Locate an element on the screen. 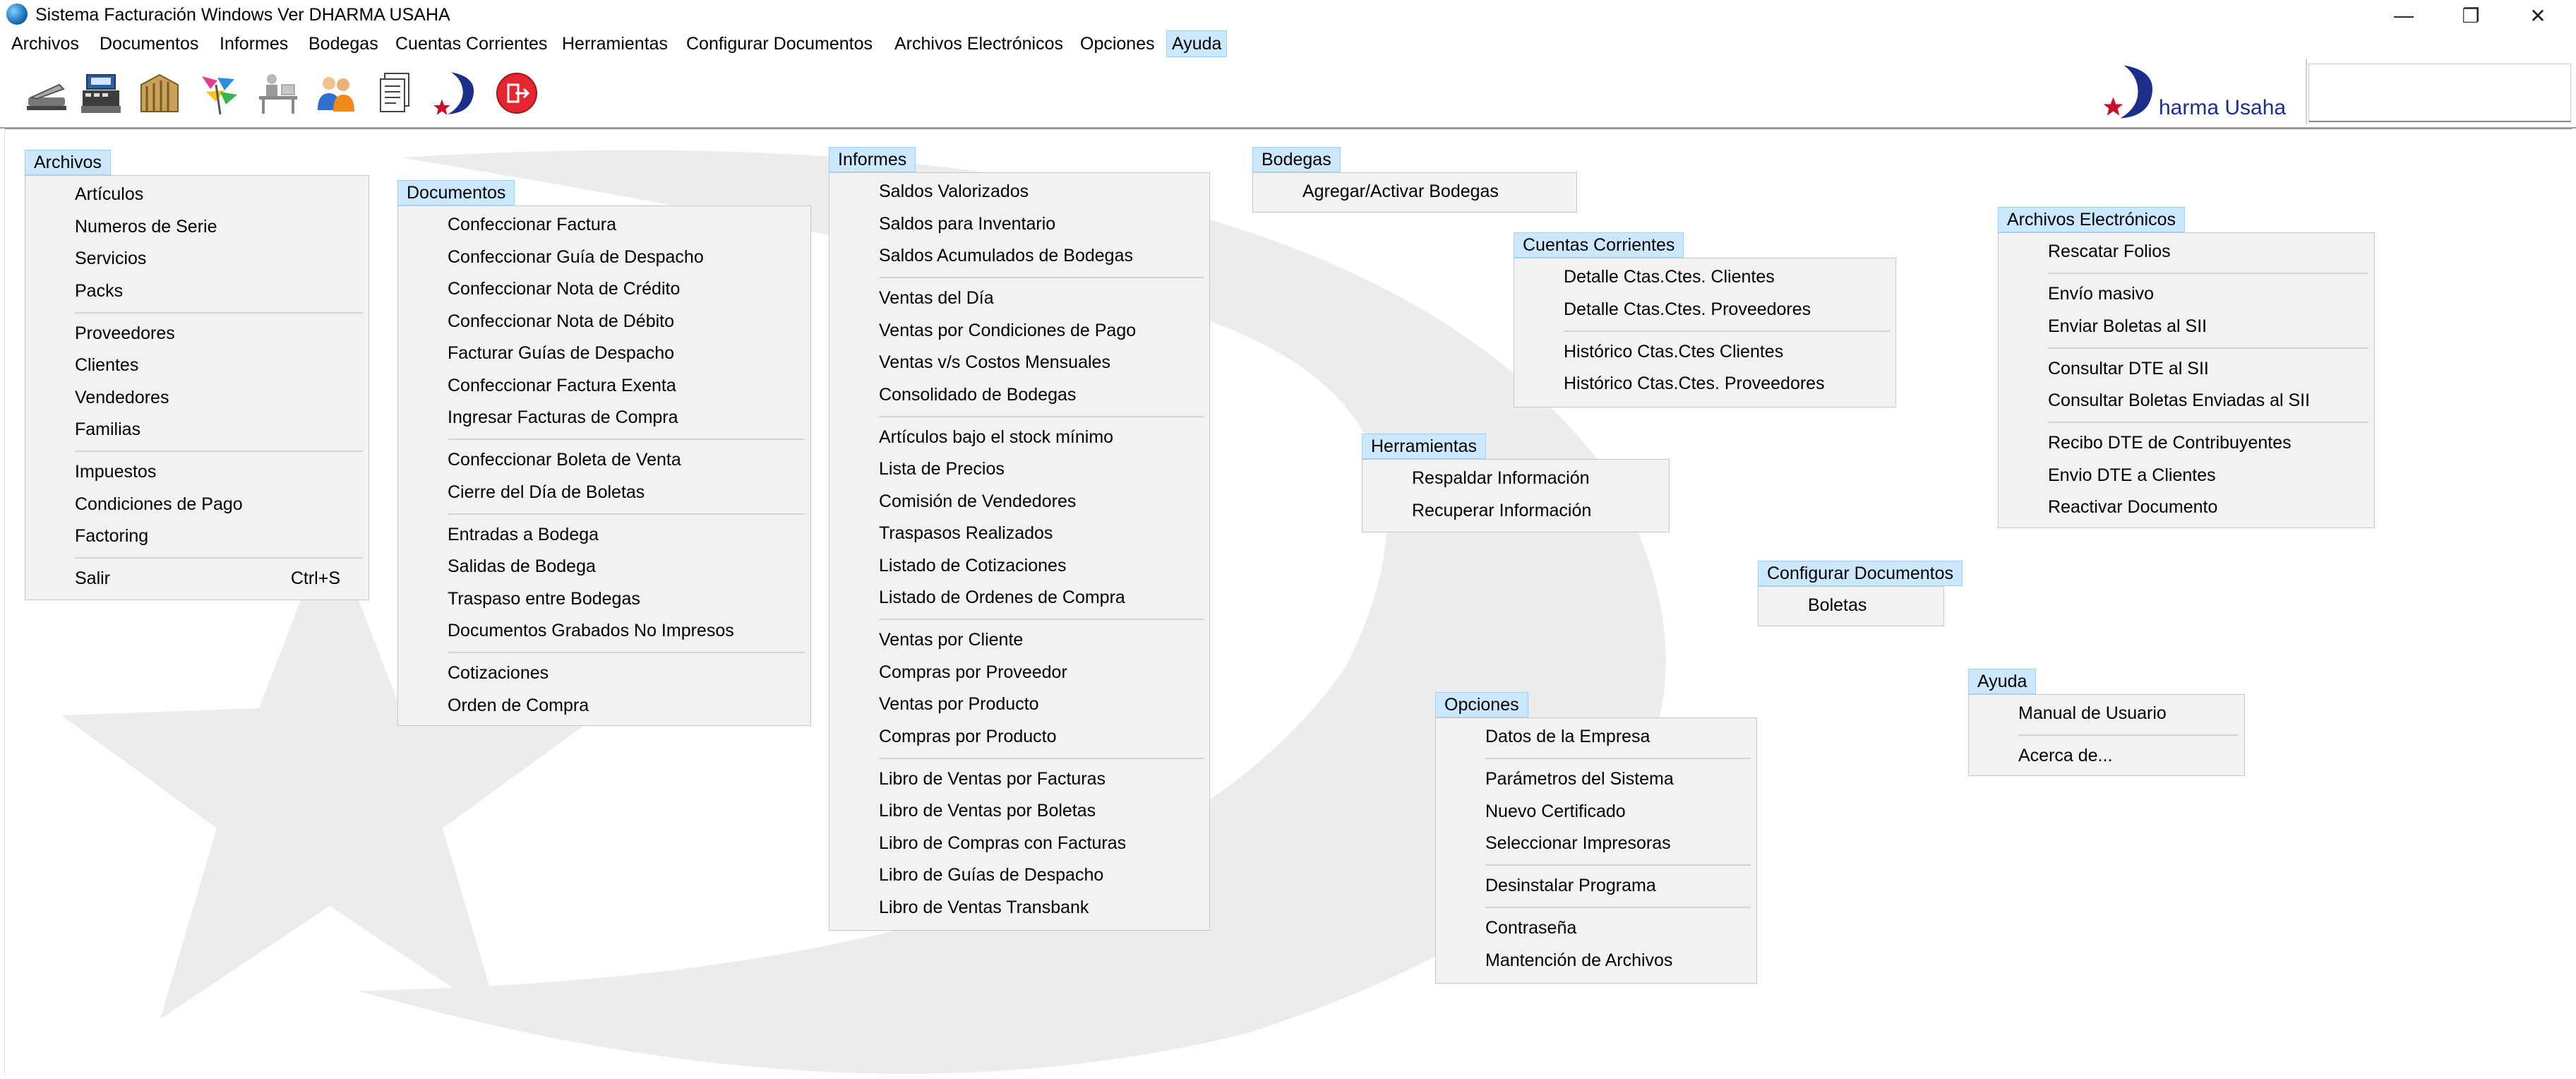 The width and height of the screenshot is (2576, 1079). menu-item-servicios: Servicios is located at coordinates (197, 258).